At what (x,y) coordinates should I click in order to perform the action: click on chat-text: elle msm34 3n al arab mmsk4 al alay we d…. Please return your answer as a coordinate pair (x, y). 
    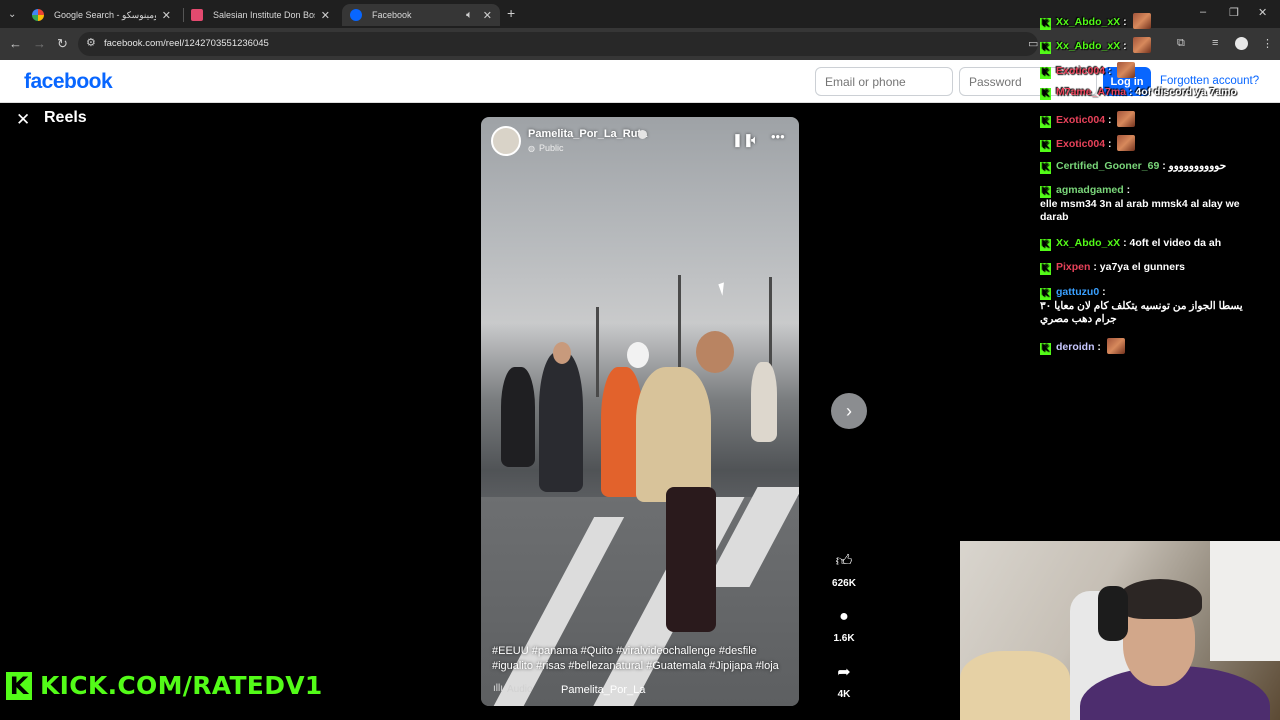
    Looking at the image, I should click on (1140, 210).